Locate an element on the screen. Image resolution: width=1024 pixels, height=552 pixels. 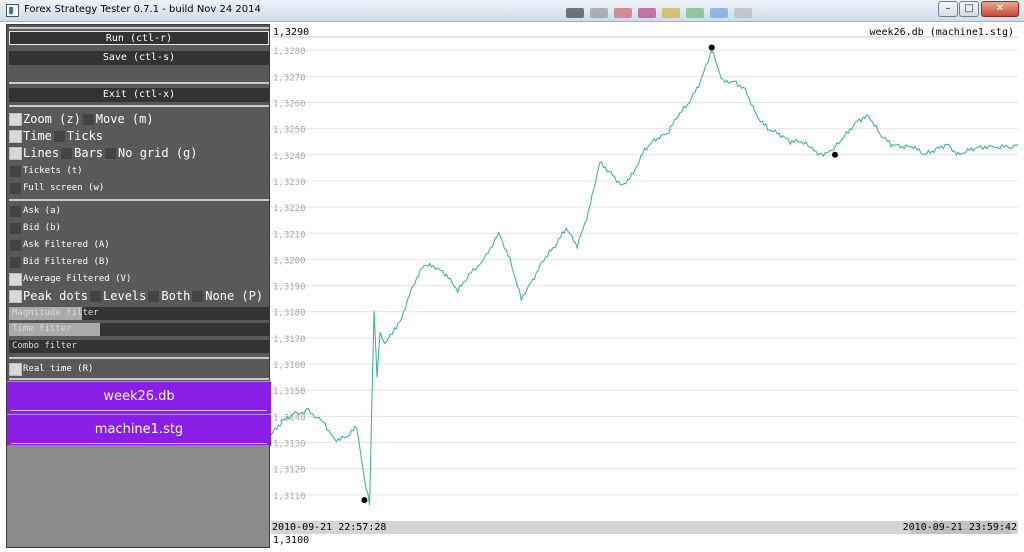
bid-filtered-row: Bid Filtered (B) is located at coordinates (60, 262).